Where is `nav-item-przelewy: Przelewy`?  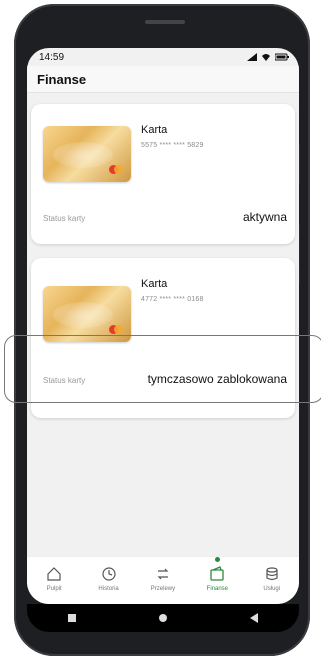 nav-item-przelewy: Przelewy is located at coordinates (163, 578).